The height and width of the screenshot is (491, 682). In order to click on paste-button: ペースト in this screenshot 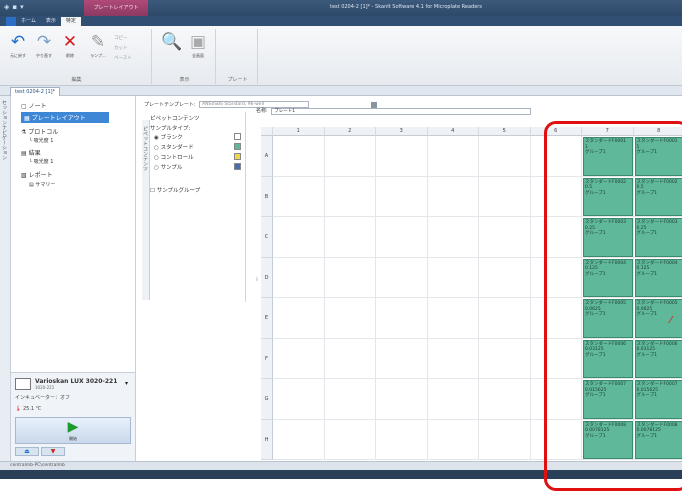, I will do `click(123, 58)`.